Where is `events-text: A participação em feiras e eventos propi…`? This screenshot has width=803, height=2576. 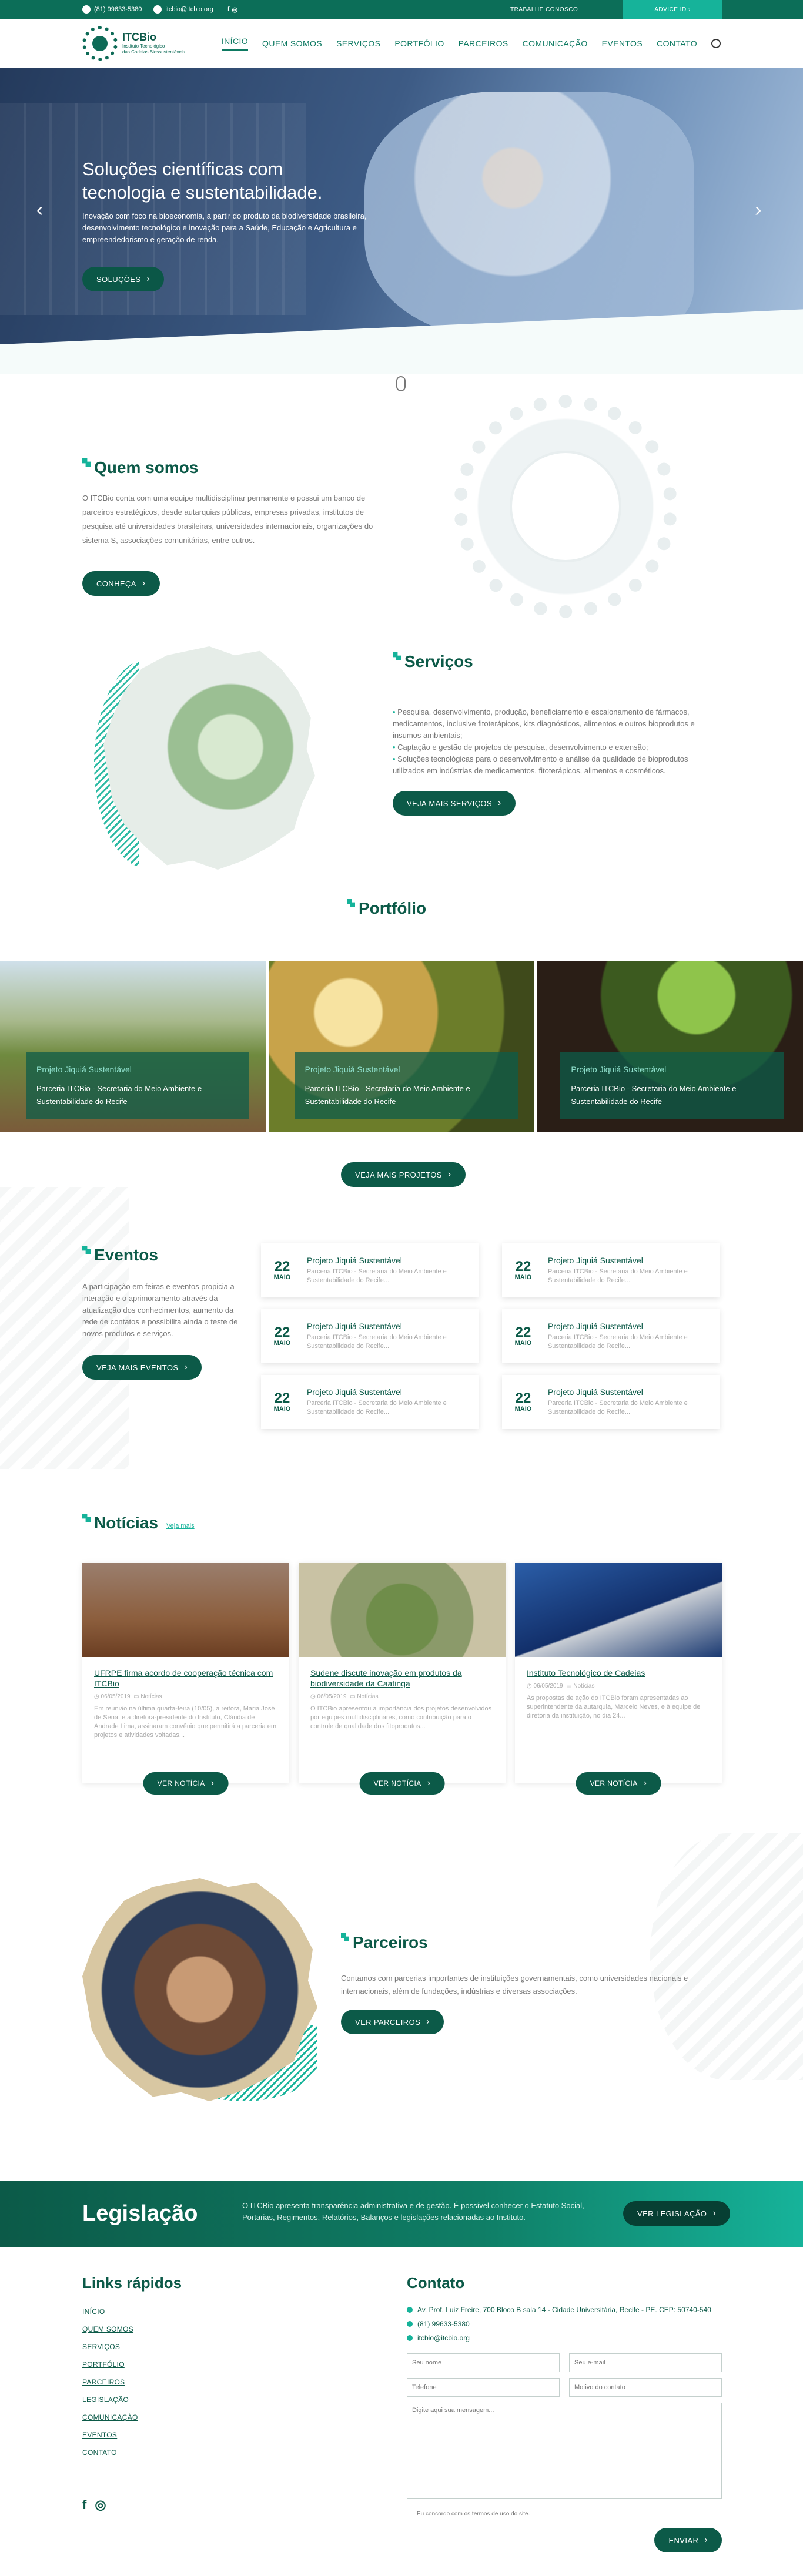
events-text: A participação em feiras e eventos propi… is located at coordinates (160, 1310).